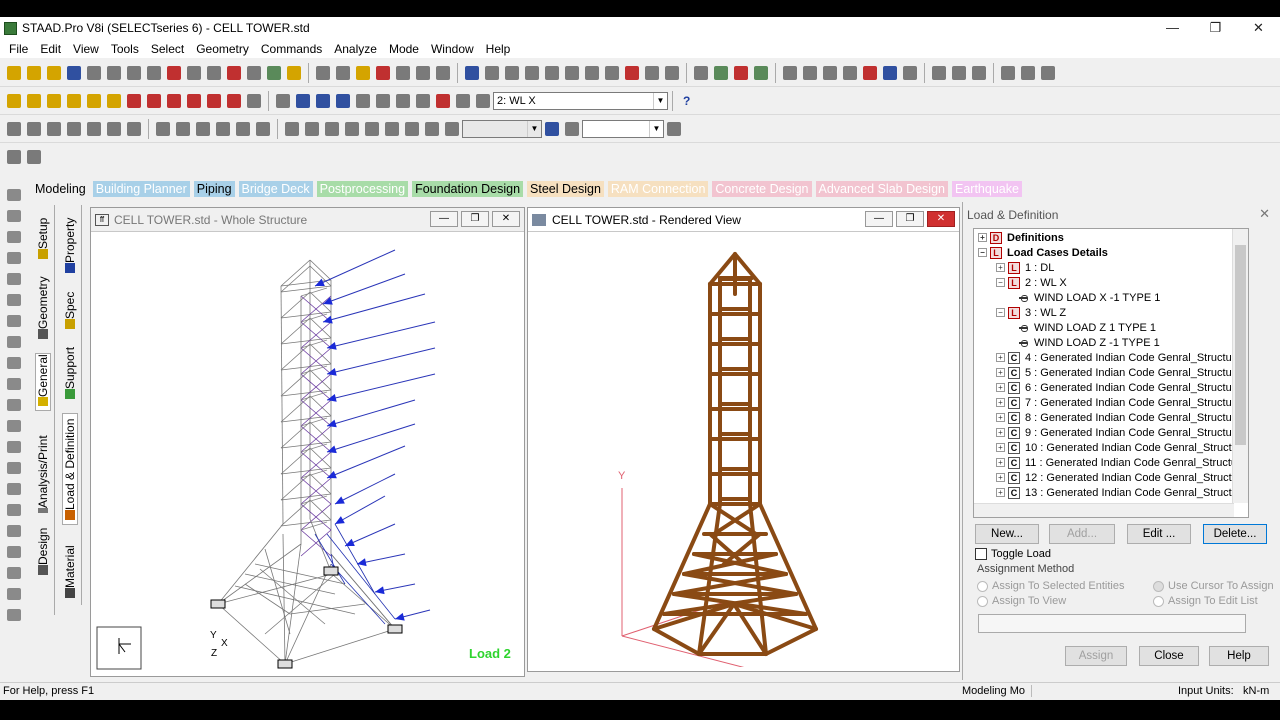 Image resolution: width=1280 pixels, height=720 pixels. What do you see at coordinates (14, 321) in the screenshot?
I see `geometry-cursor-icon` at bounding box center [14, 321].